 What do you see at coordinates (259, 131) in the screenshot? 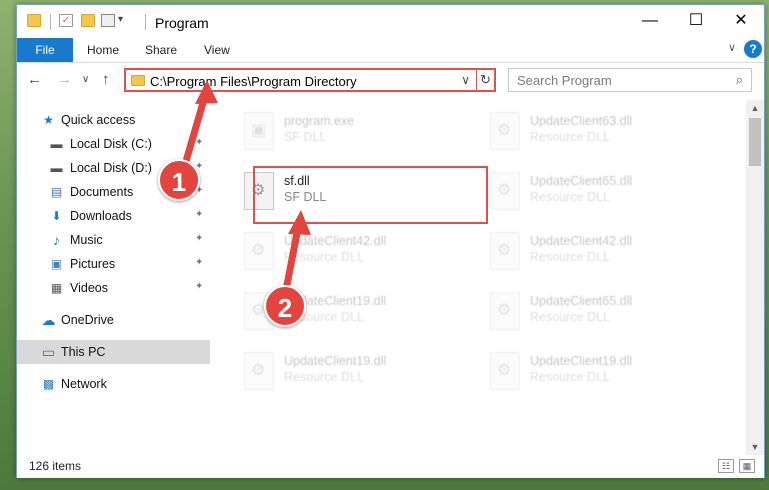
I see `exe-file-icon: ▣` at bounding box center [259, 131].